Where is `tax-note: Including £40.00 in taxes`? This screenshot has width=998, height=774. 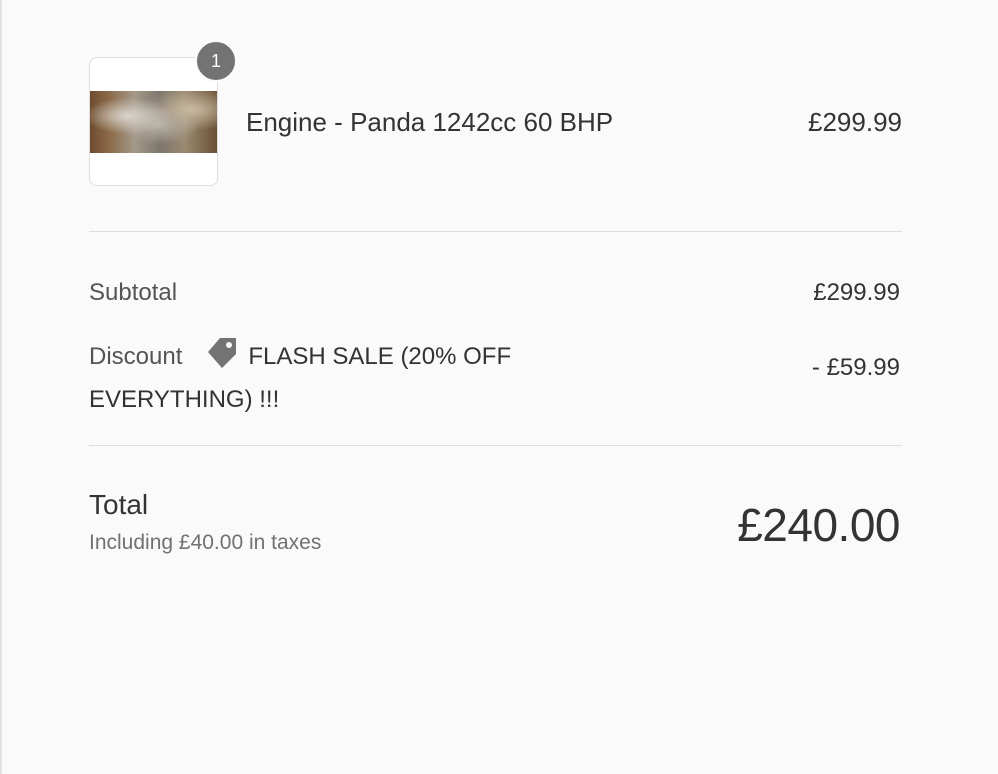 tax-note: Including £40.00 in taxes is located at coordinates (205, 542).